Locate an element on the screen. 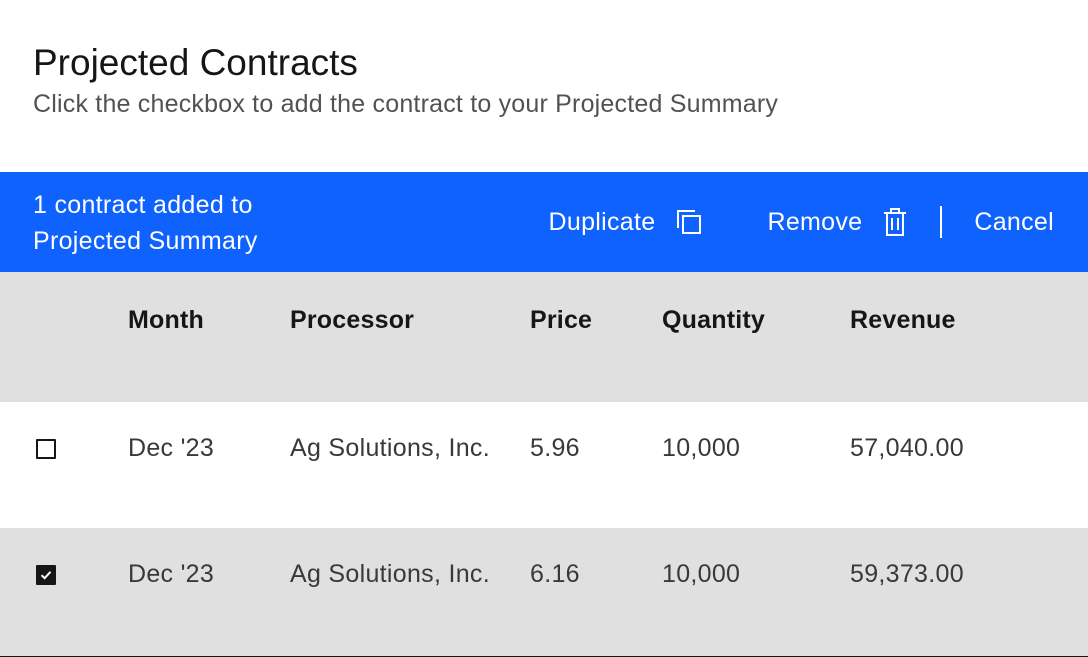 The width and height of the screenshot is (1088, 657). column-header-quantity: Quantity is located at coordinates (713, 320).